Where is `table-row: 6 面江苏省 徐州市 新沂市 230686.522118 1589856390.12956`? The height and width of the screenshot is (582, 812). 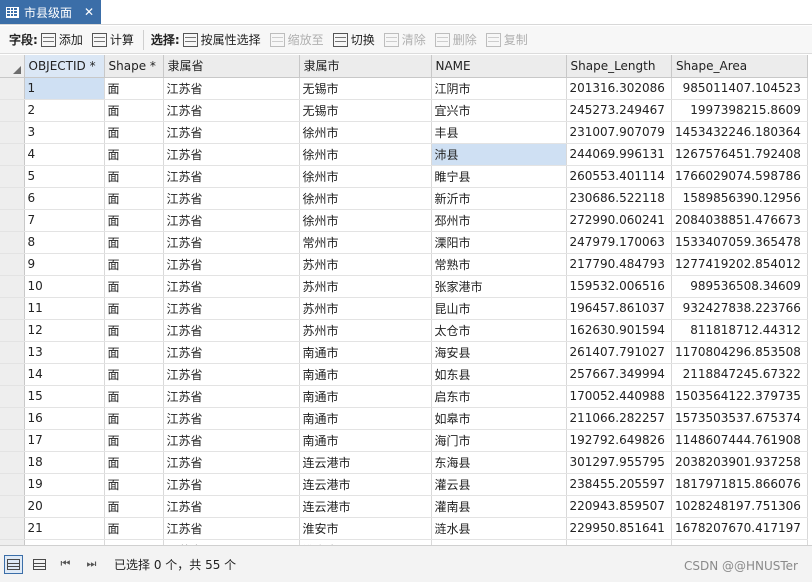 table-row: 6 面江苏省 徐州市 新沂市 230686.522118 1589856390.12956 is located at coordinates (404, 198).